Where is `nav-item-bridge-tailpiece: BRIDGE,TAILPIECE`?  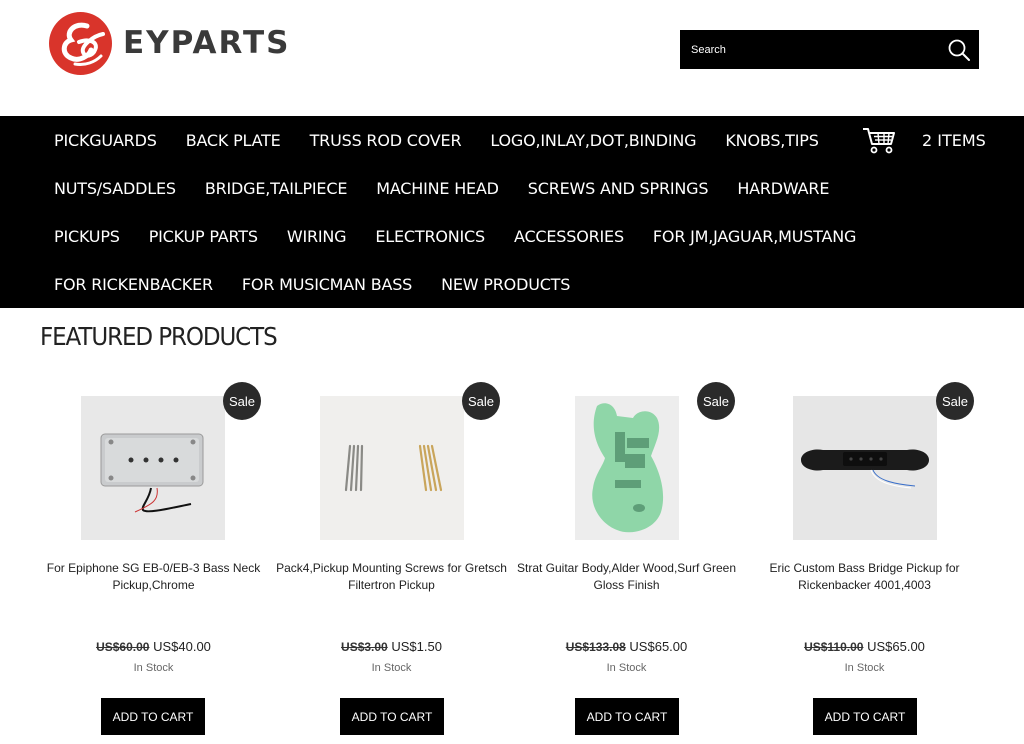 nav-item-bridge-tailpiece: BRIDGE,TAILPIECE is located at coordinates (276, 188).